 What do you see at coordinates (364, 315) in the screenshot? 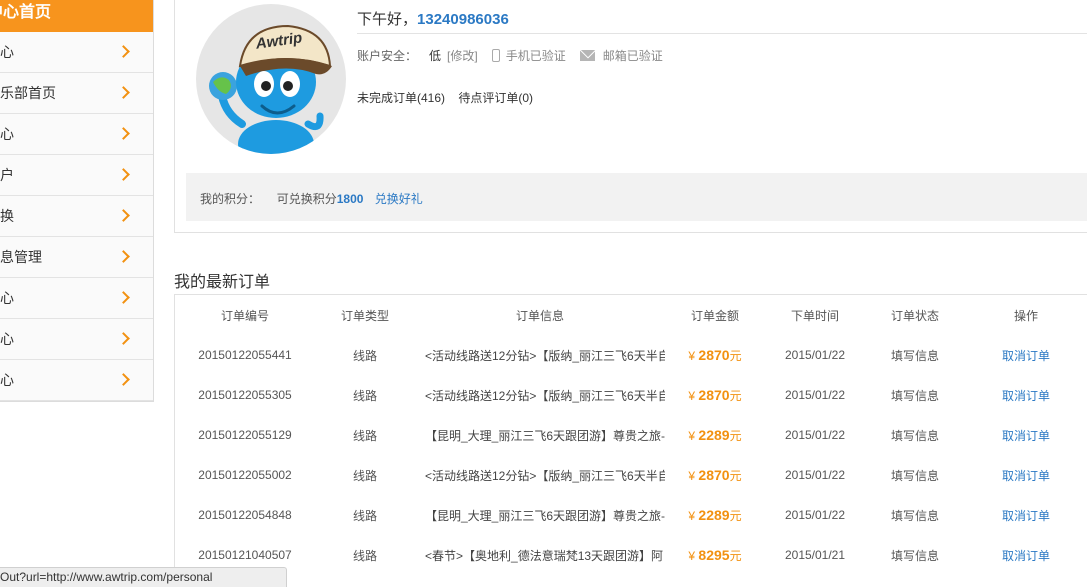
I see `column-header: 订单类型` at bounding box center [364, 315].